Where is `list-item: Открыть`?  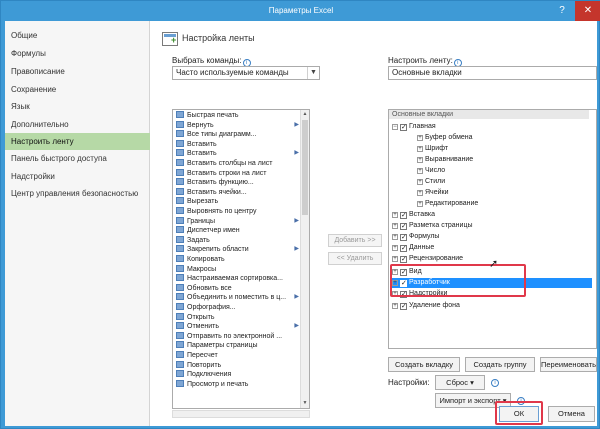
list-item: Открыть is located at coordinates (237, 317).